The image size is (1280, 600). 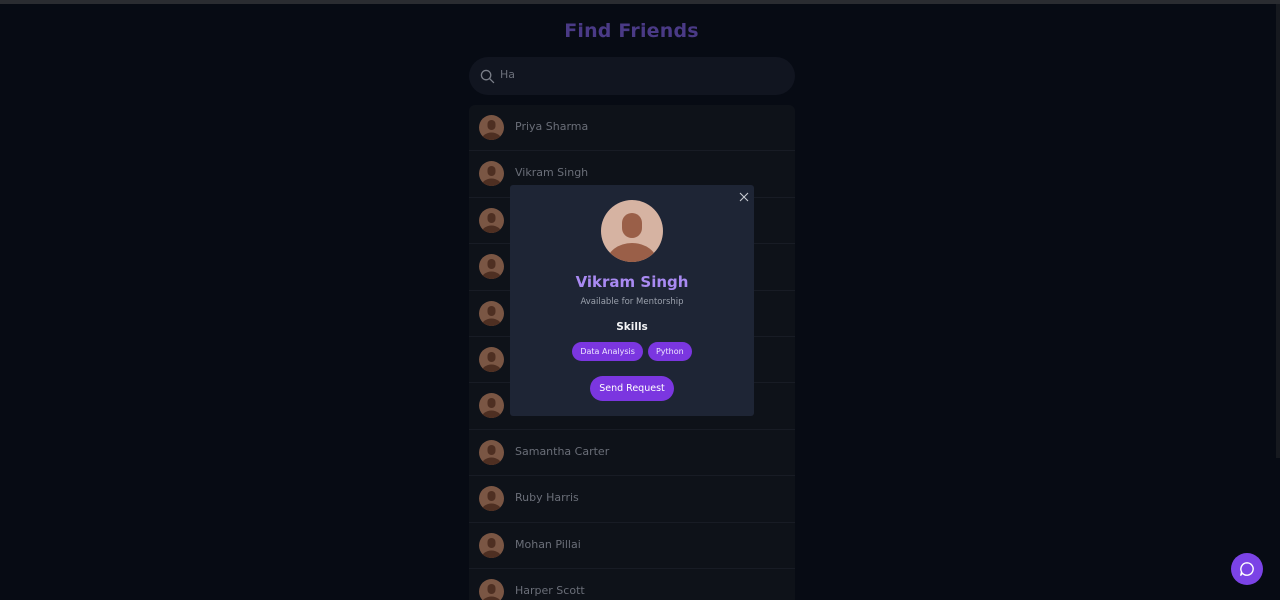 I want to click on skills-list: Data Analysis Python, so click(x=632, y=351).